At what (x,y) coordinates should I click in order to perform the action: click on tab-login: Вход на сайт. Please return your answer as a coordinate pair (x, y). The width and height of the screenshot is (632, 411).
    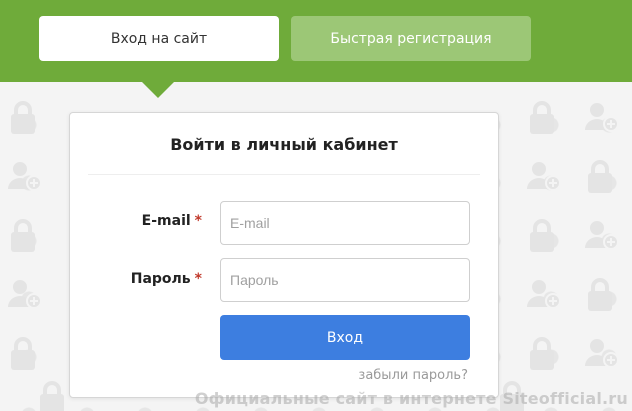
    Looking at the image, I should click on (159, 38).